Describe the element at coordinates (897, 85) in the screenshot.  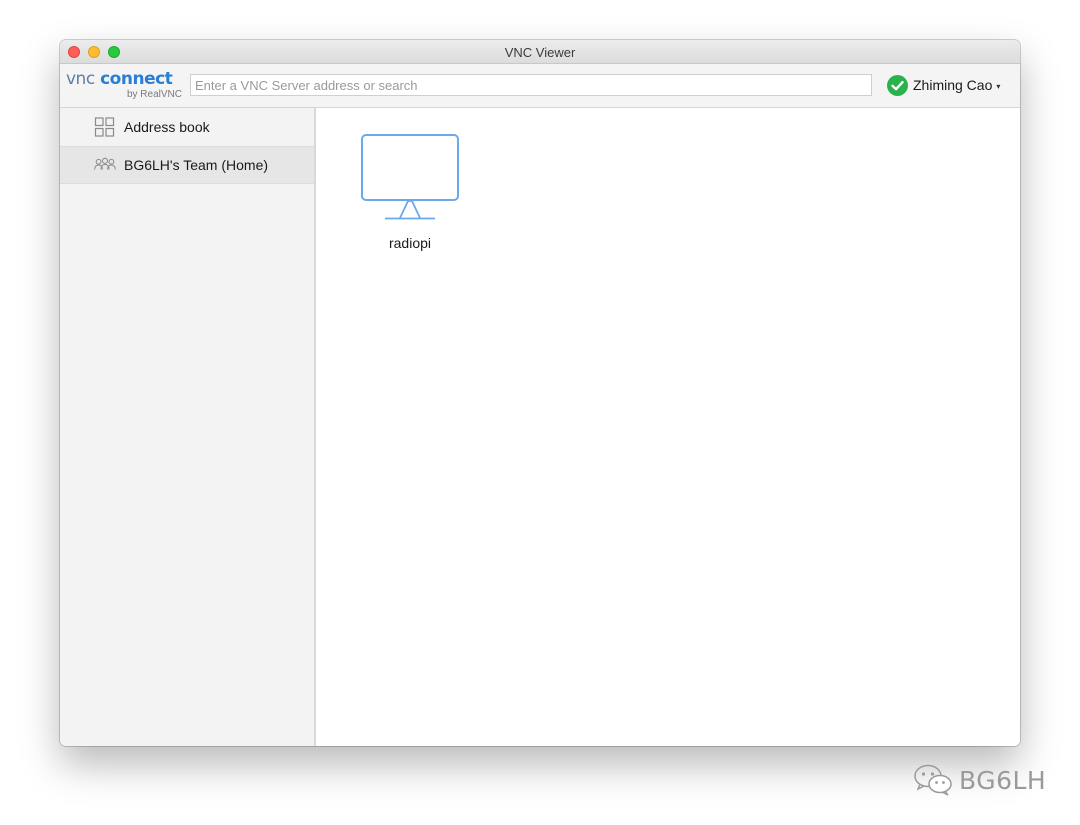
I see `check-circle-icon` at that location.